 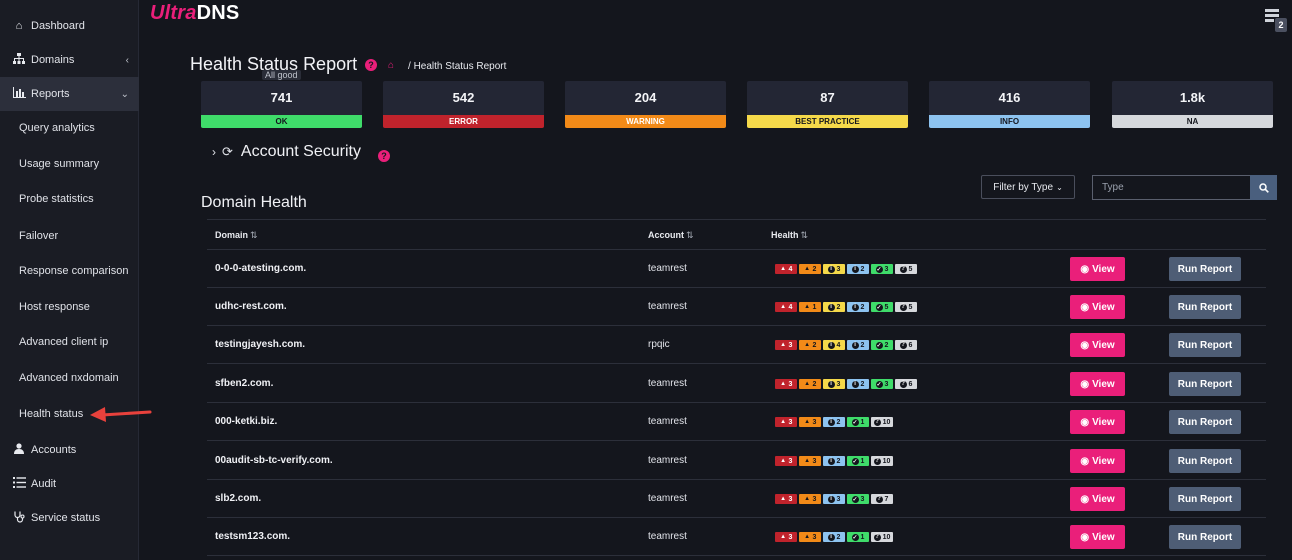 What do you see at coordinates (69, 518) in the screenshot?
I see `sidebar-item-service-status: Service status` at bounding box center [69, 518].